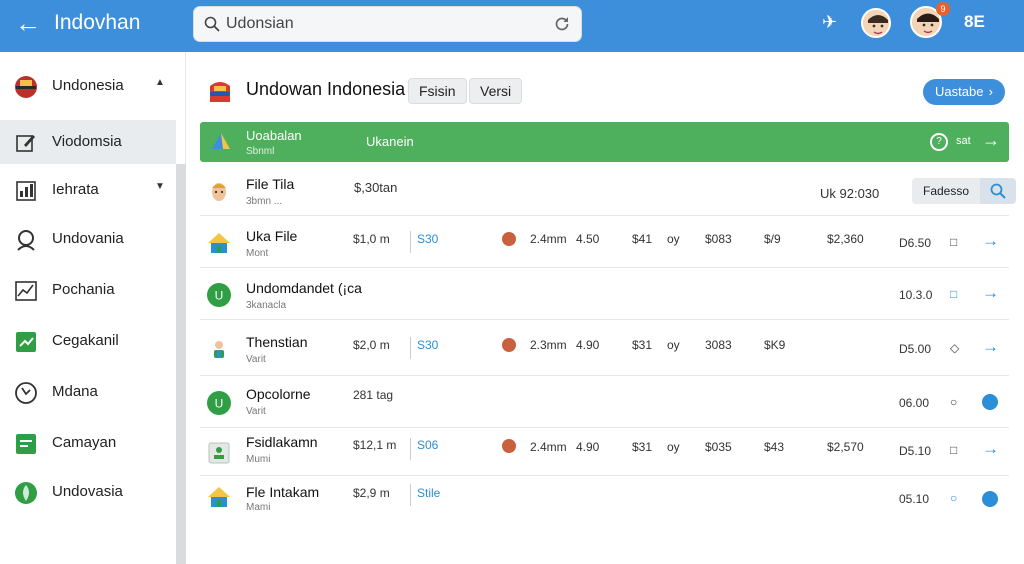 The width and height of the screenshot is (1024, 564). I want to click on sidebar-item-label: Undovania, so click(88, 238).